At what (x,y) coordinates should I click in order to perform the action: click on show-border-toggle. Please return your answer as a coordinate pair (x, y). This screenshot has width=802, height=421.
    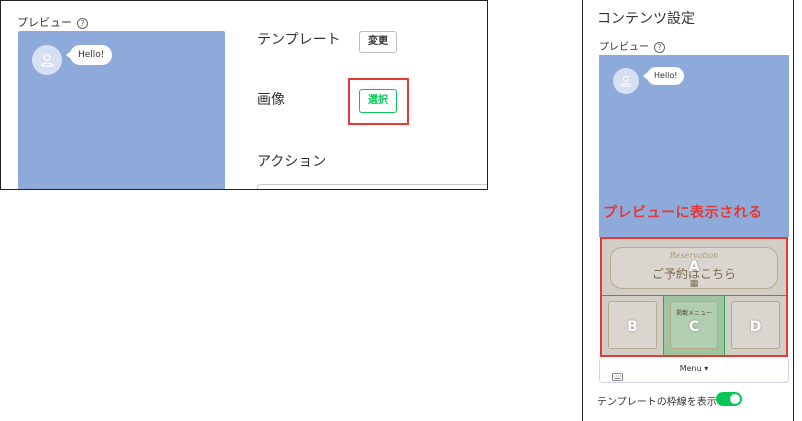
    Looking at the image, I should click on (729, 399).